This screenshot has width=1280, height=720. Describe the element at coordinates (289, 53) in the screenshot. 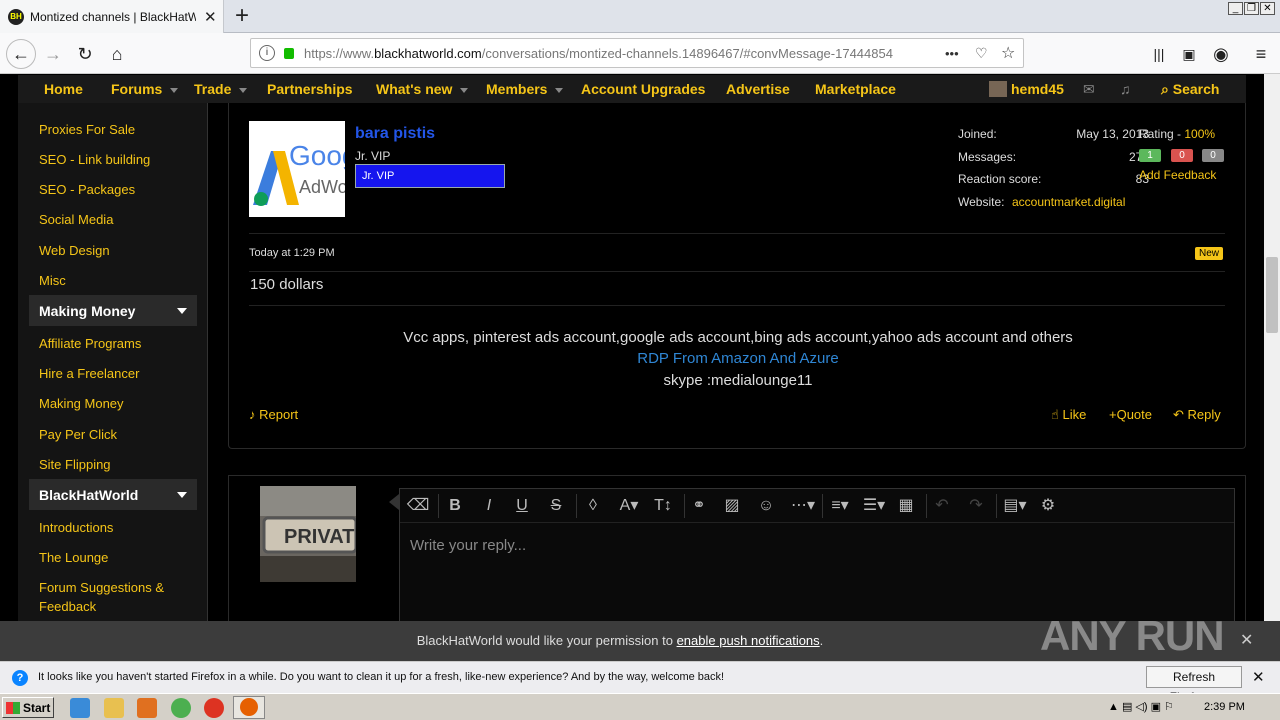

I see `lock-icon` at that location.